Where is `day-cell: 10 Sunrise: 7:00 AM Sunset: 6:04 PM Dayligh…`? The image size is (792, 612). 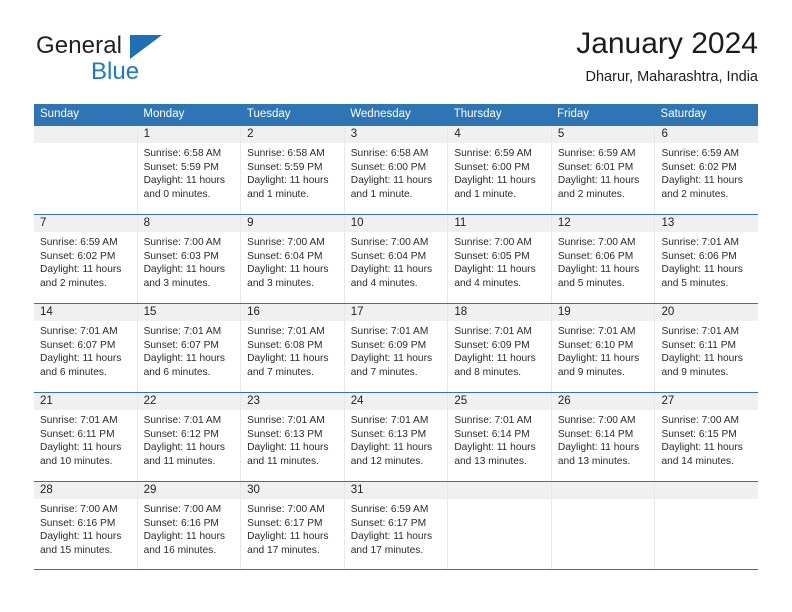
day-cell: 10 Sunrise: 7:00 AM Sunset: 6:04 PM Dayligh… is located at coordinates (396, 259).